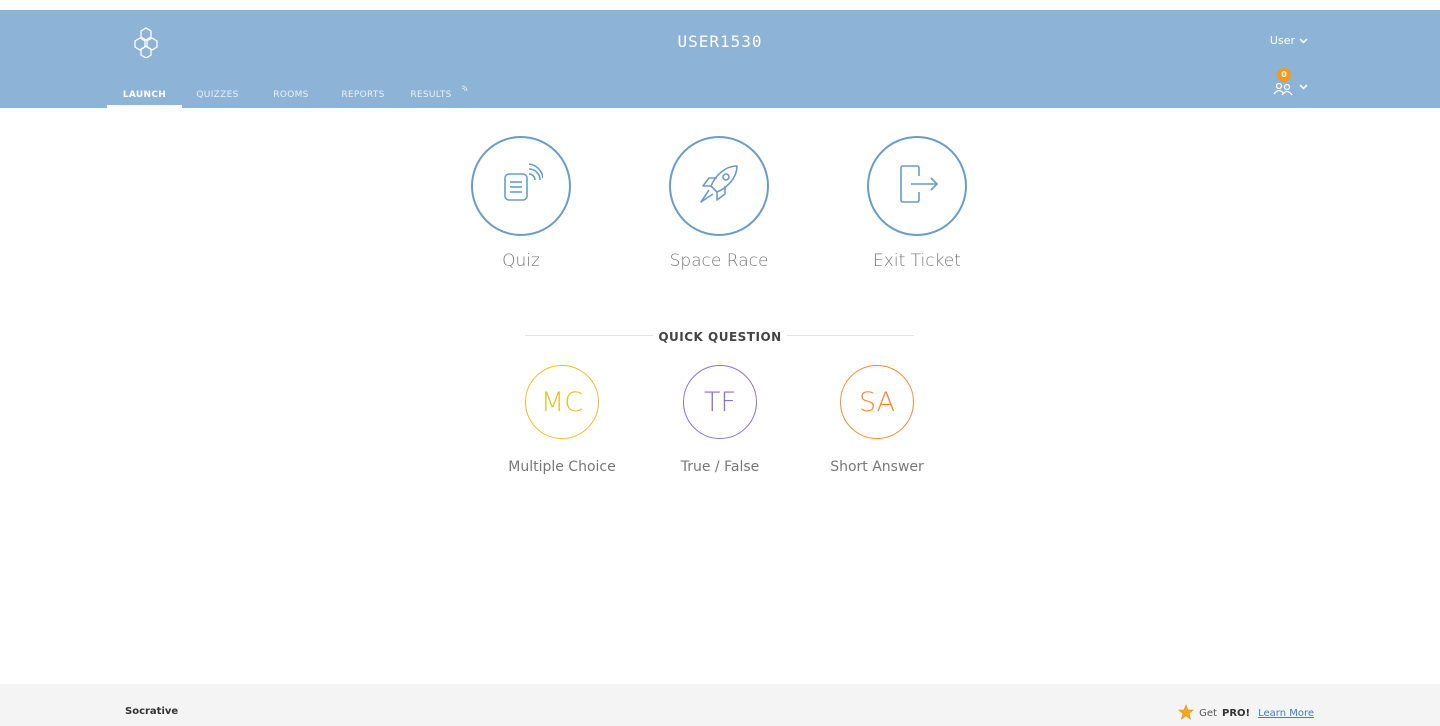  I want to click on quick-question-tf-button: TF True / False, so click(720, 420).